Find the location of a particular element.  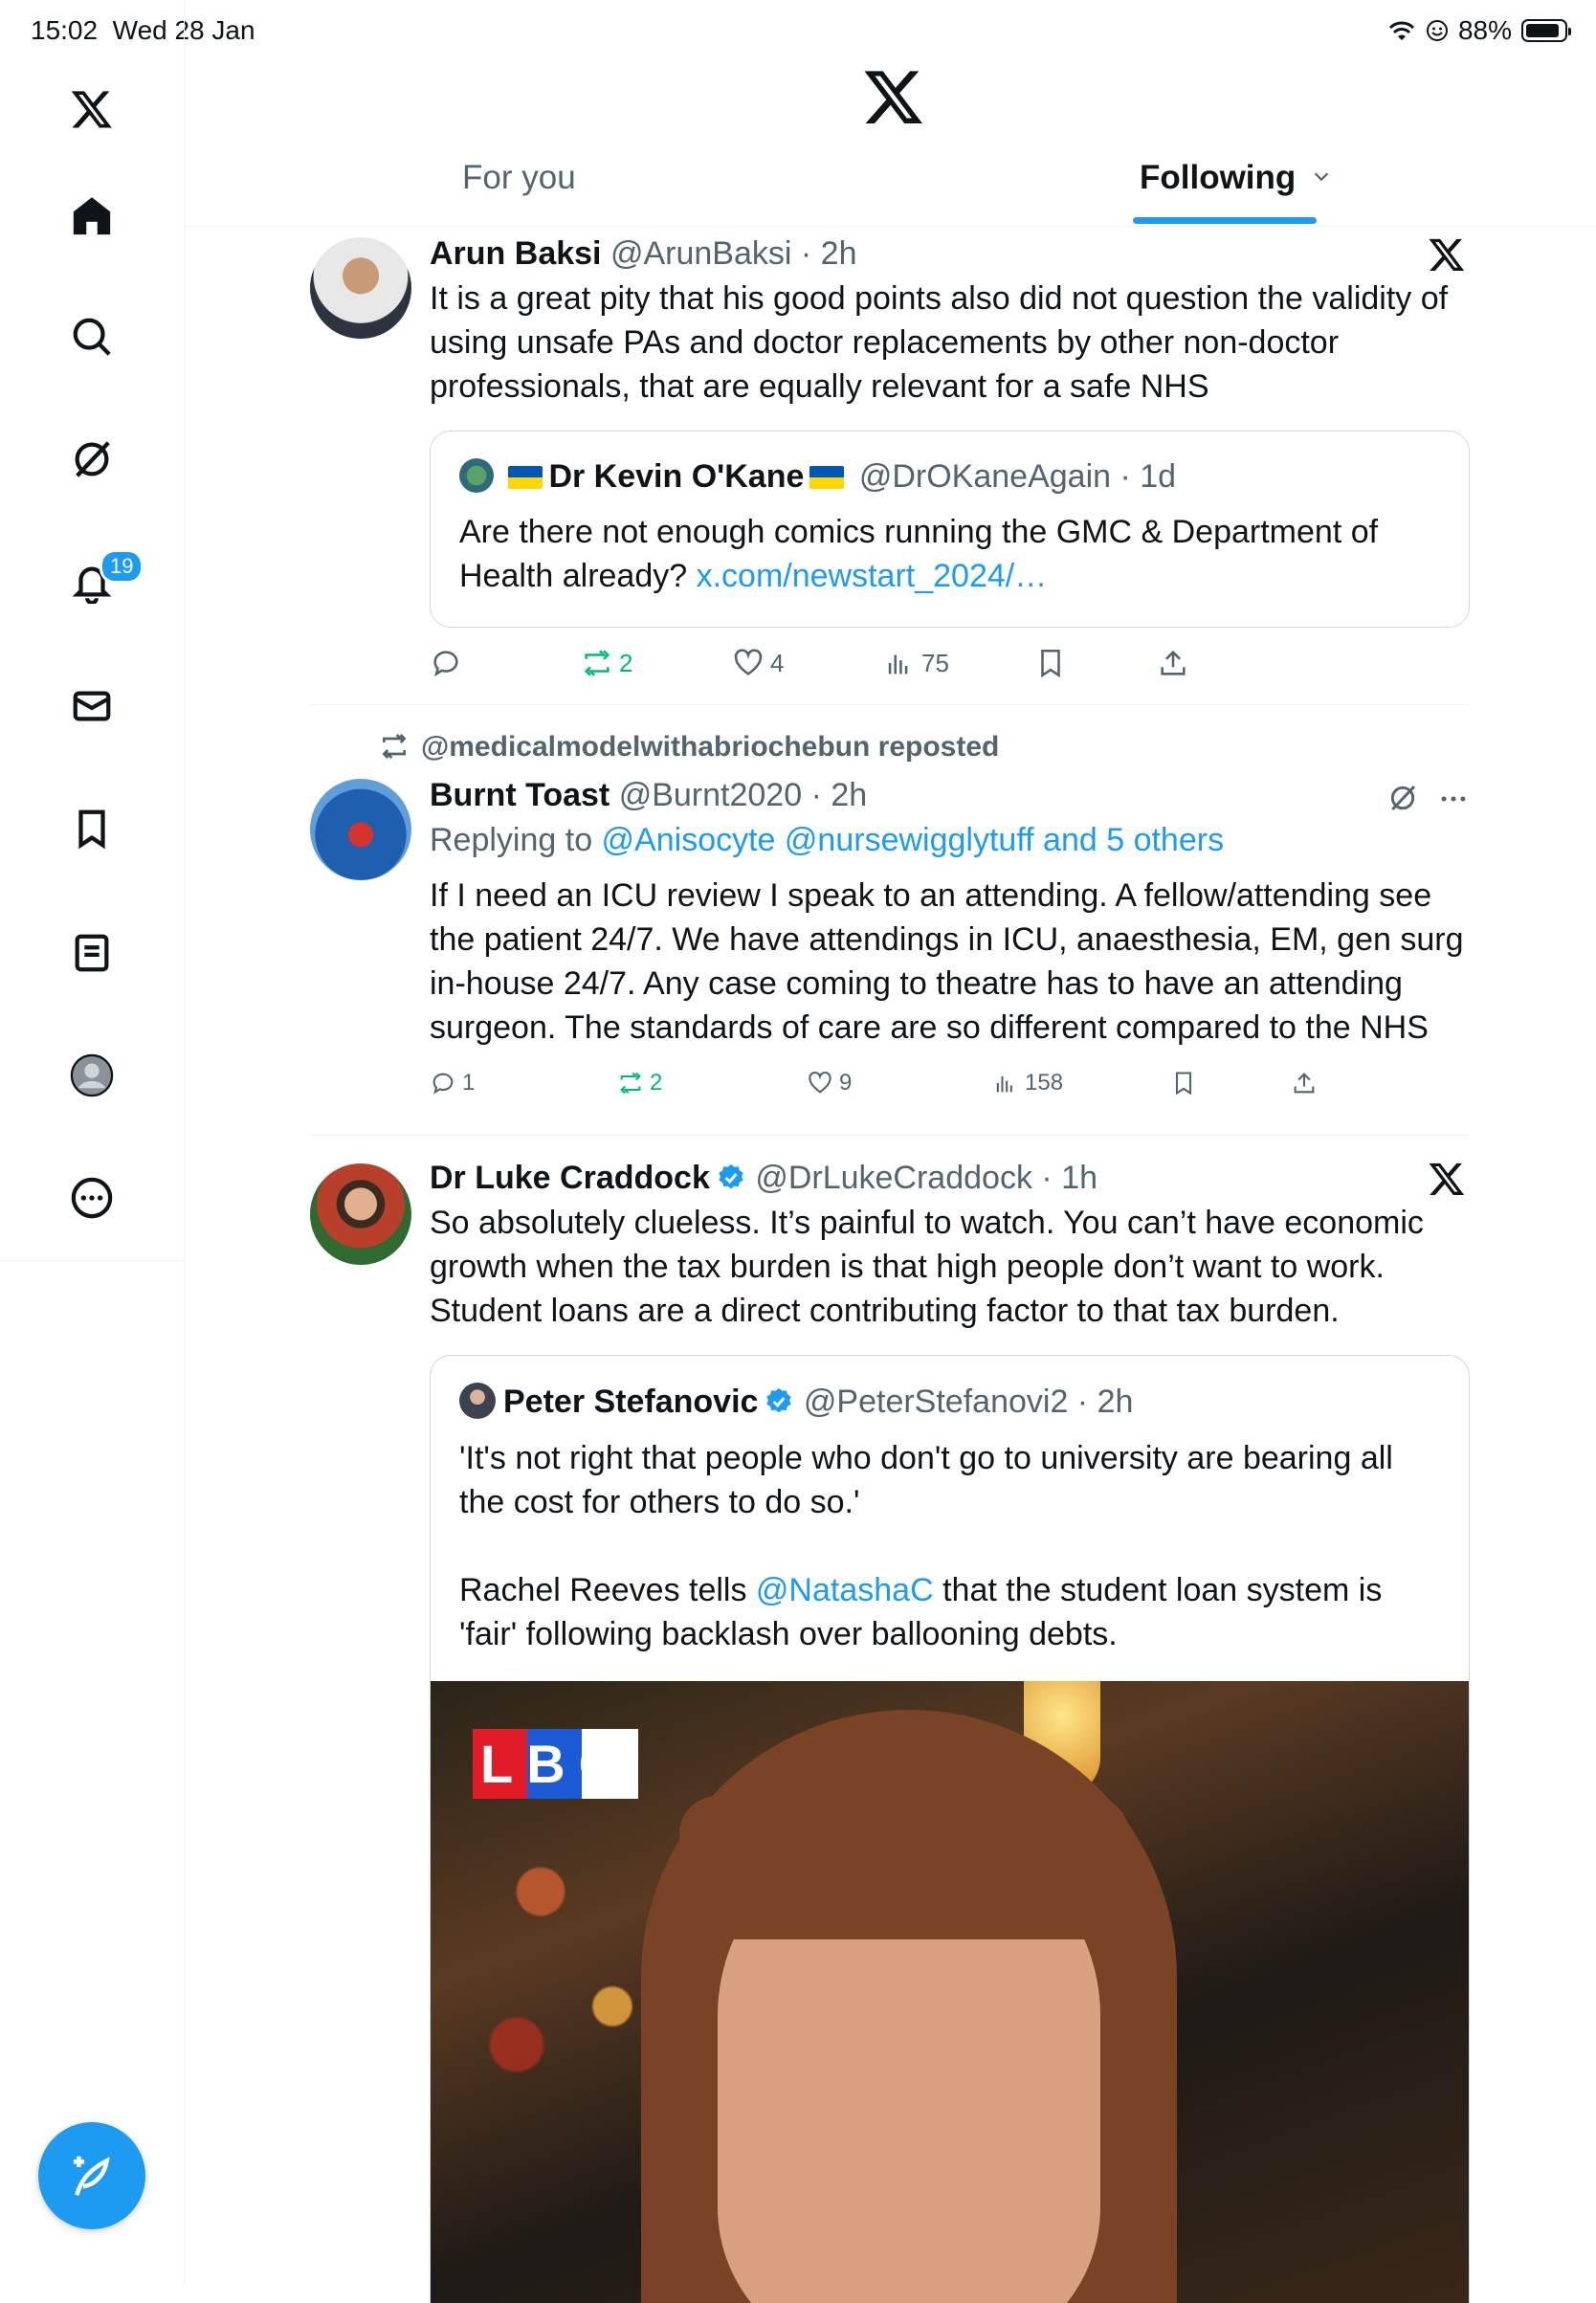

reply-button: 1 is located at coordinates (453, 1083).